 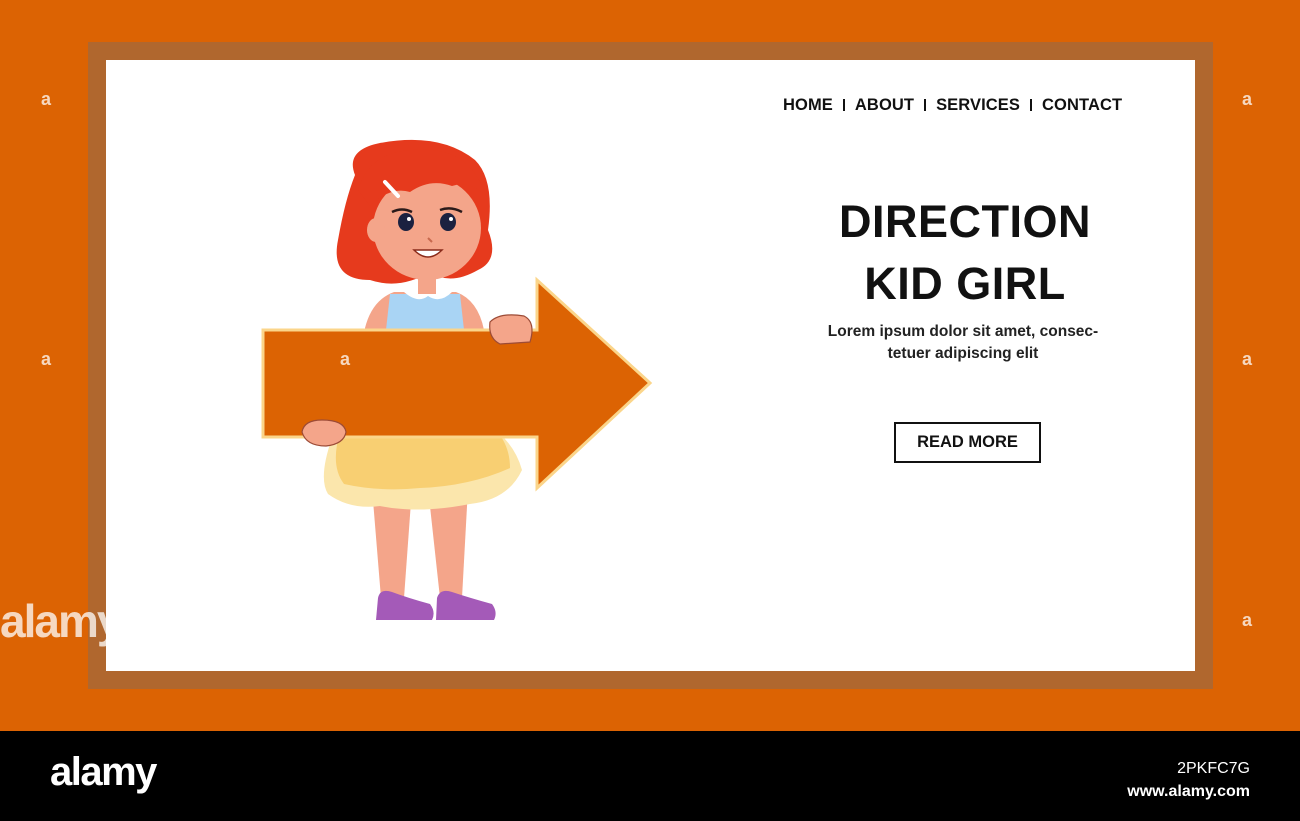 I want to click on headline-line-1: DIRECTION, so click(x=965, y=221).